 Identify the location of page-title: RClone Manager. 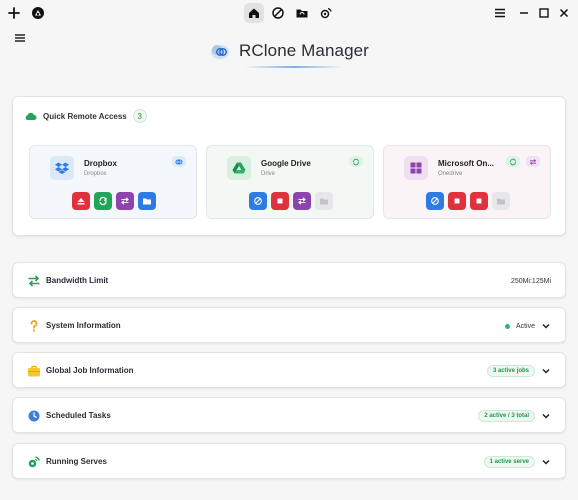
(304, 50).